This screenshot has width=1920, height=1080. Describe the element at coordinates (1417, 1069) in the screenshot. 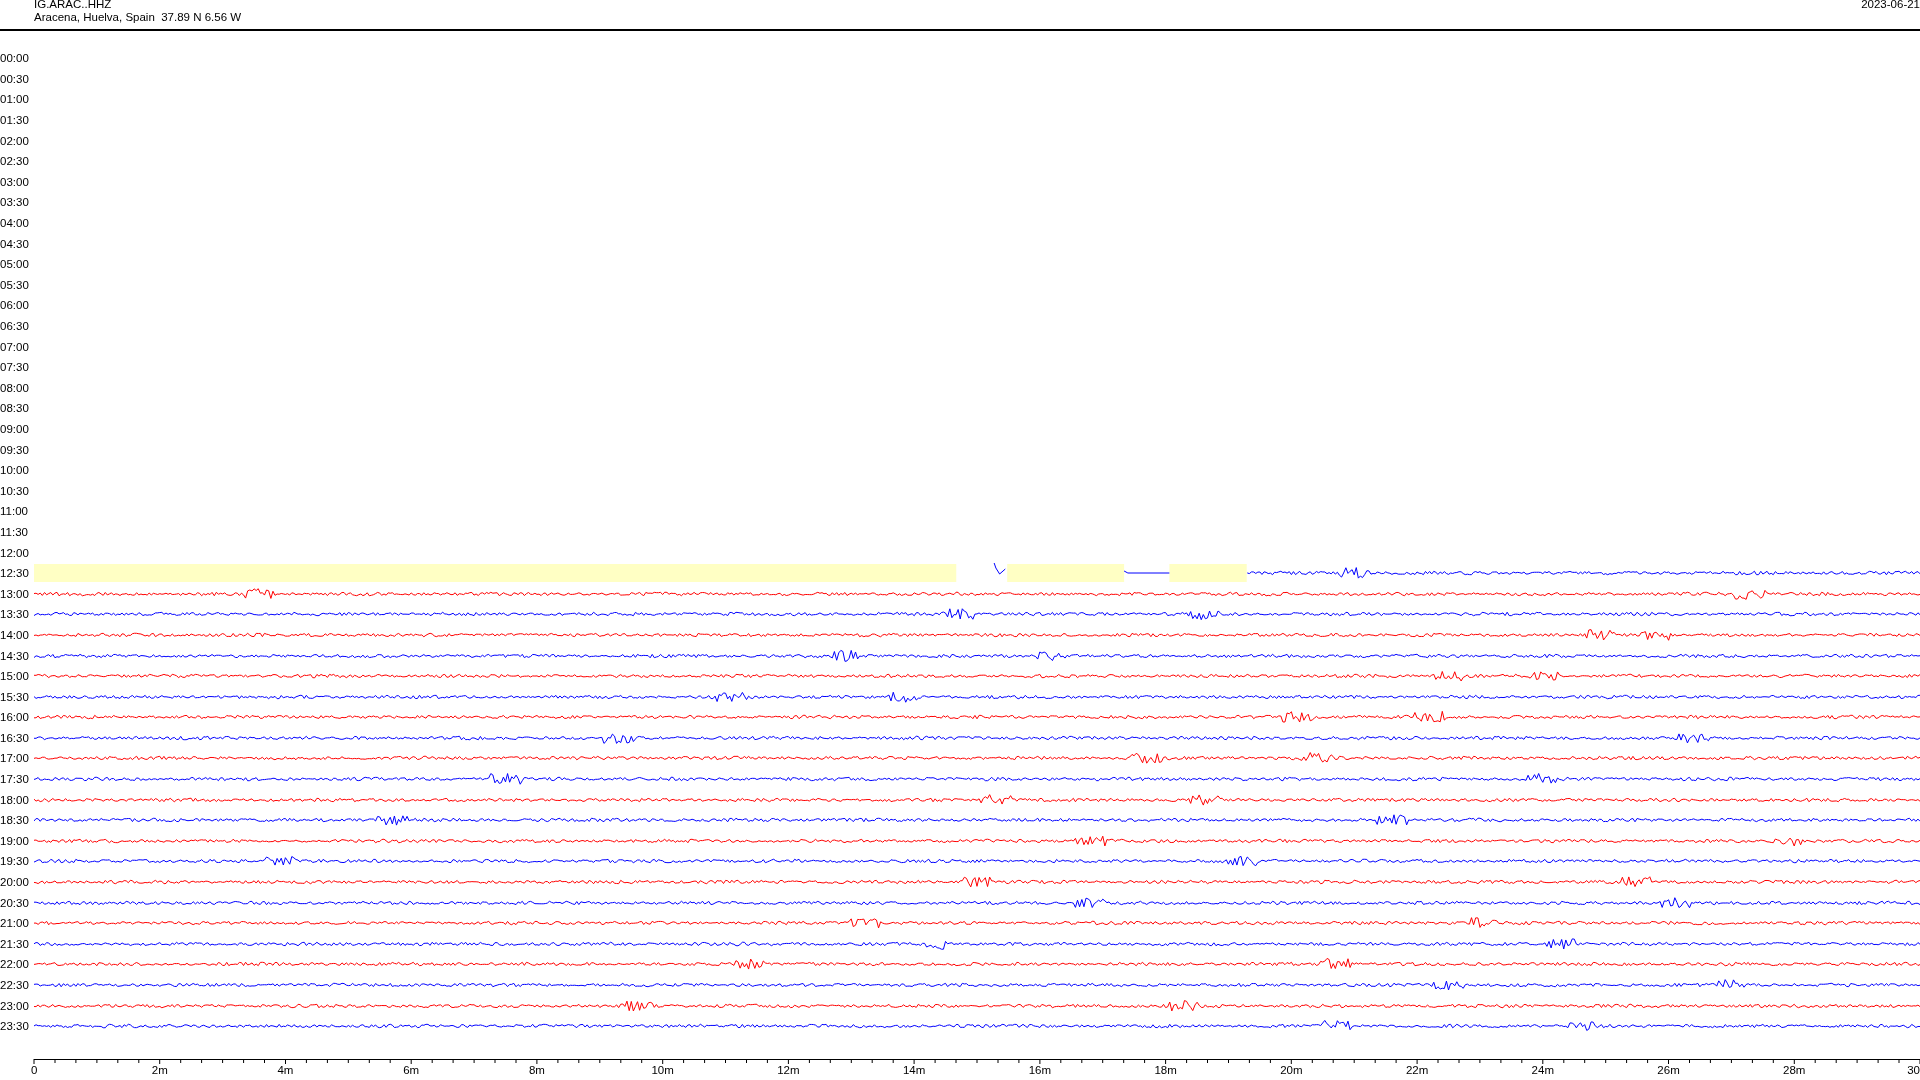

I see `axis-tick-label: 22m` at that location.